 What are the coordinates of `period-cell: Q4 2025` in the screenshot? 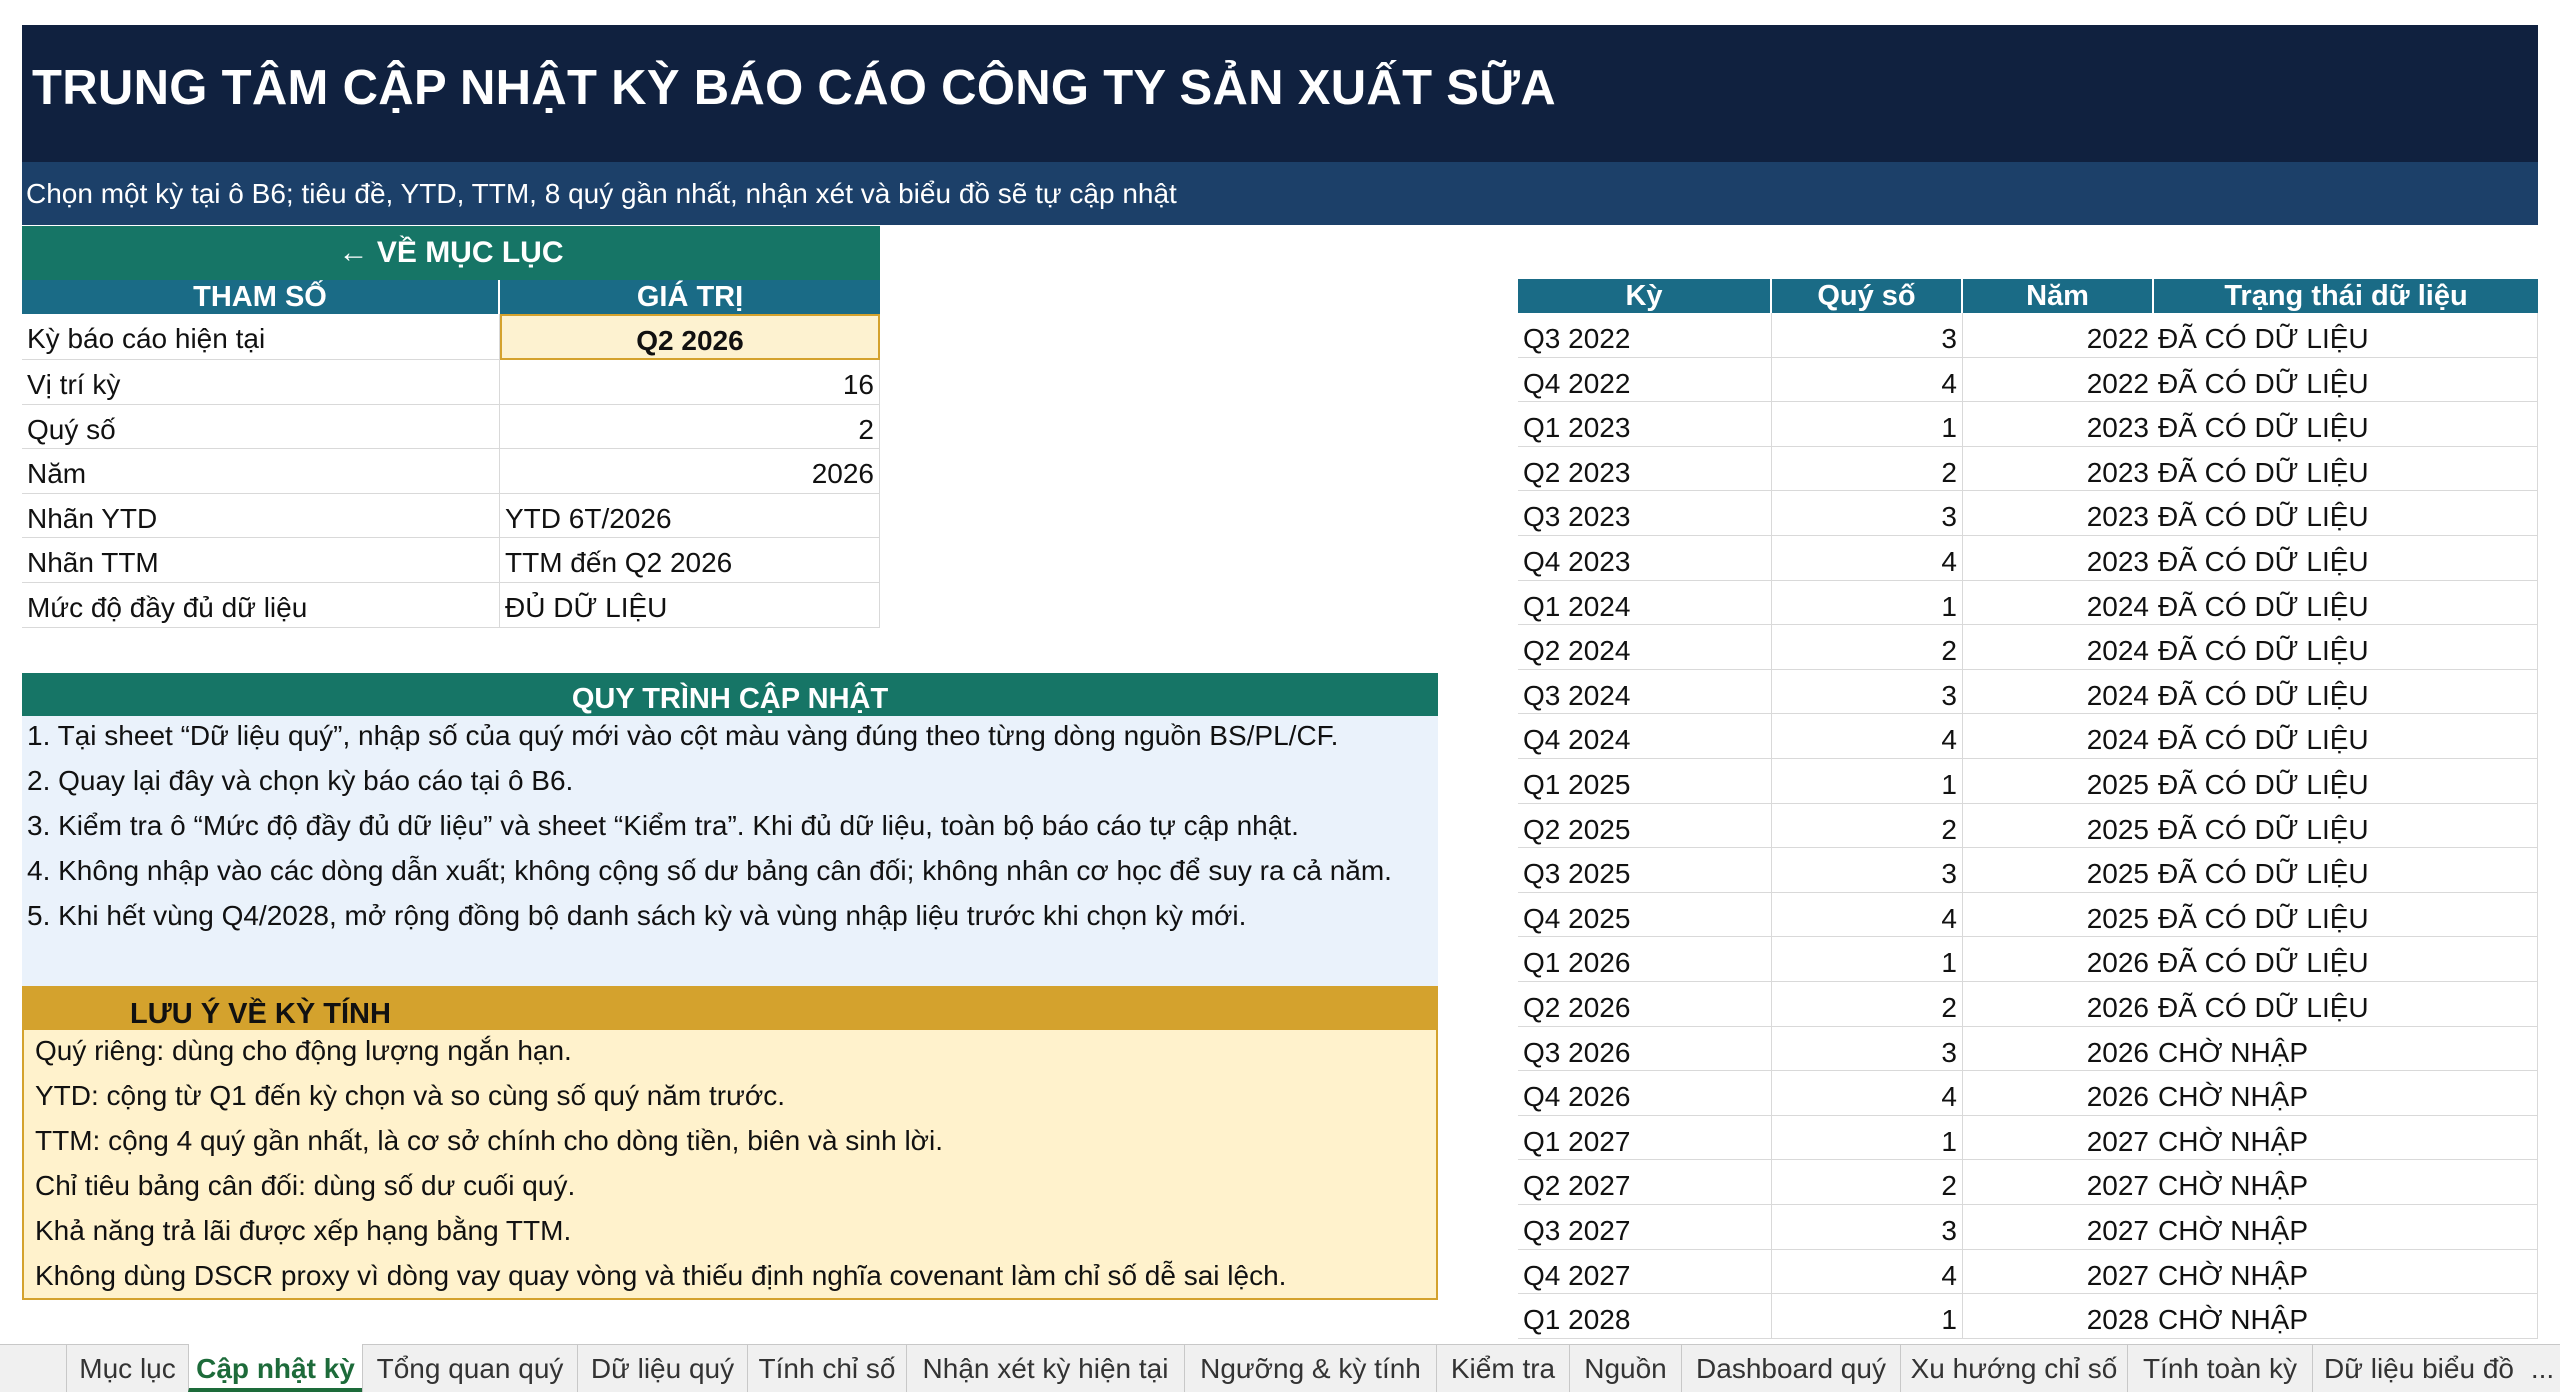 It's located at (1645, 915).